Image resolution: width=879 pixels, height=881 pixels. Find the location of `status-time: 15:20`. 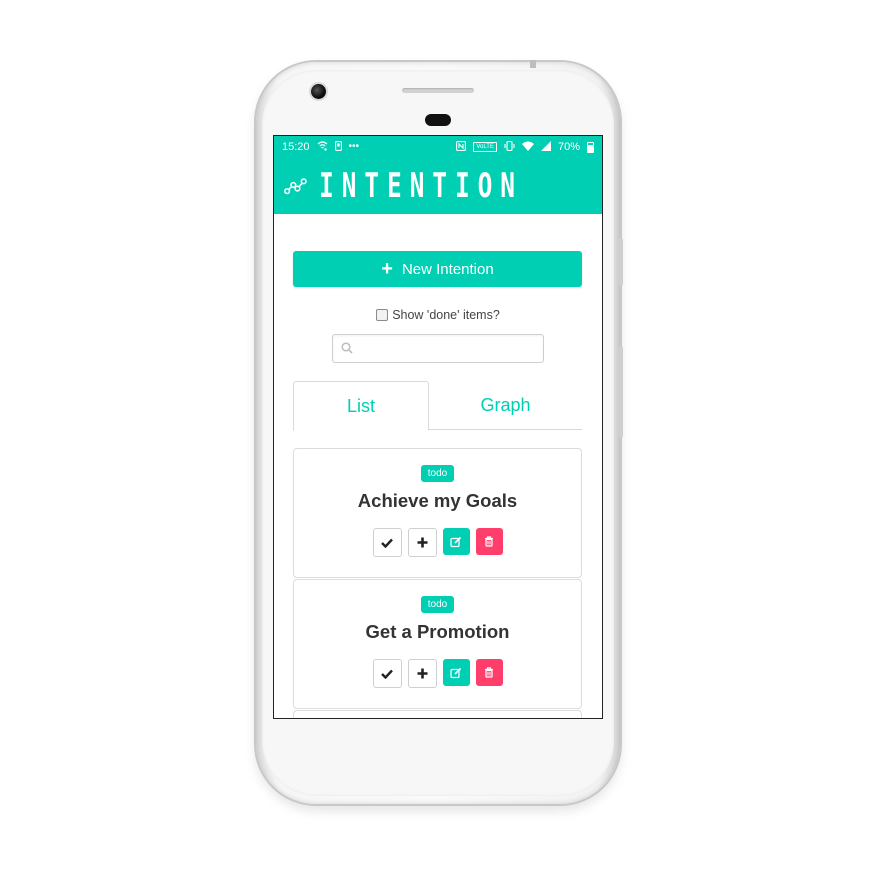

status-time: 15:20 is located at coordinates (296, 147).